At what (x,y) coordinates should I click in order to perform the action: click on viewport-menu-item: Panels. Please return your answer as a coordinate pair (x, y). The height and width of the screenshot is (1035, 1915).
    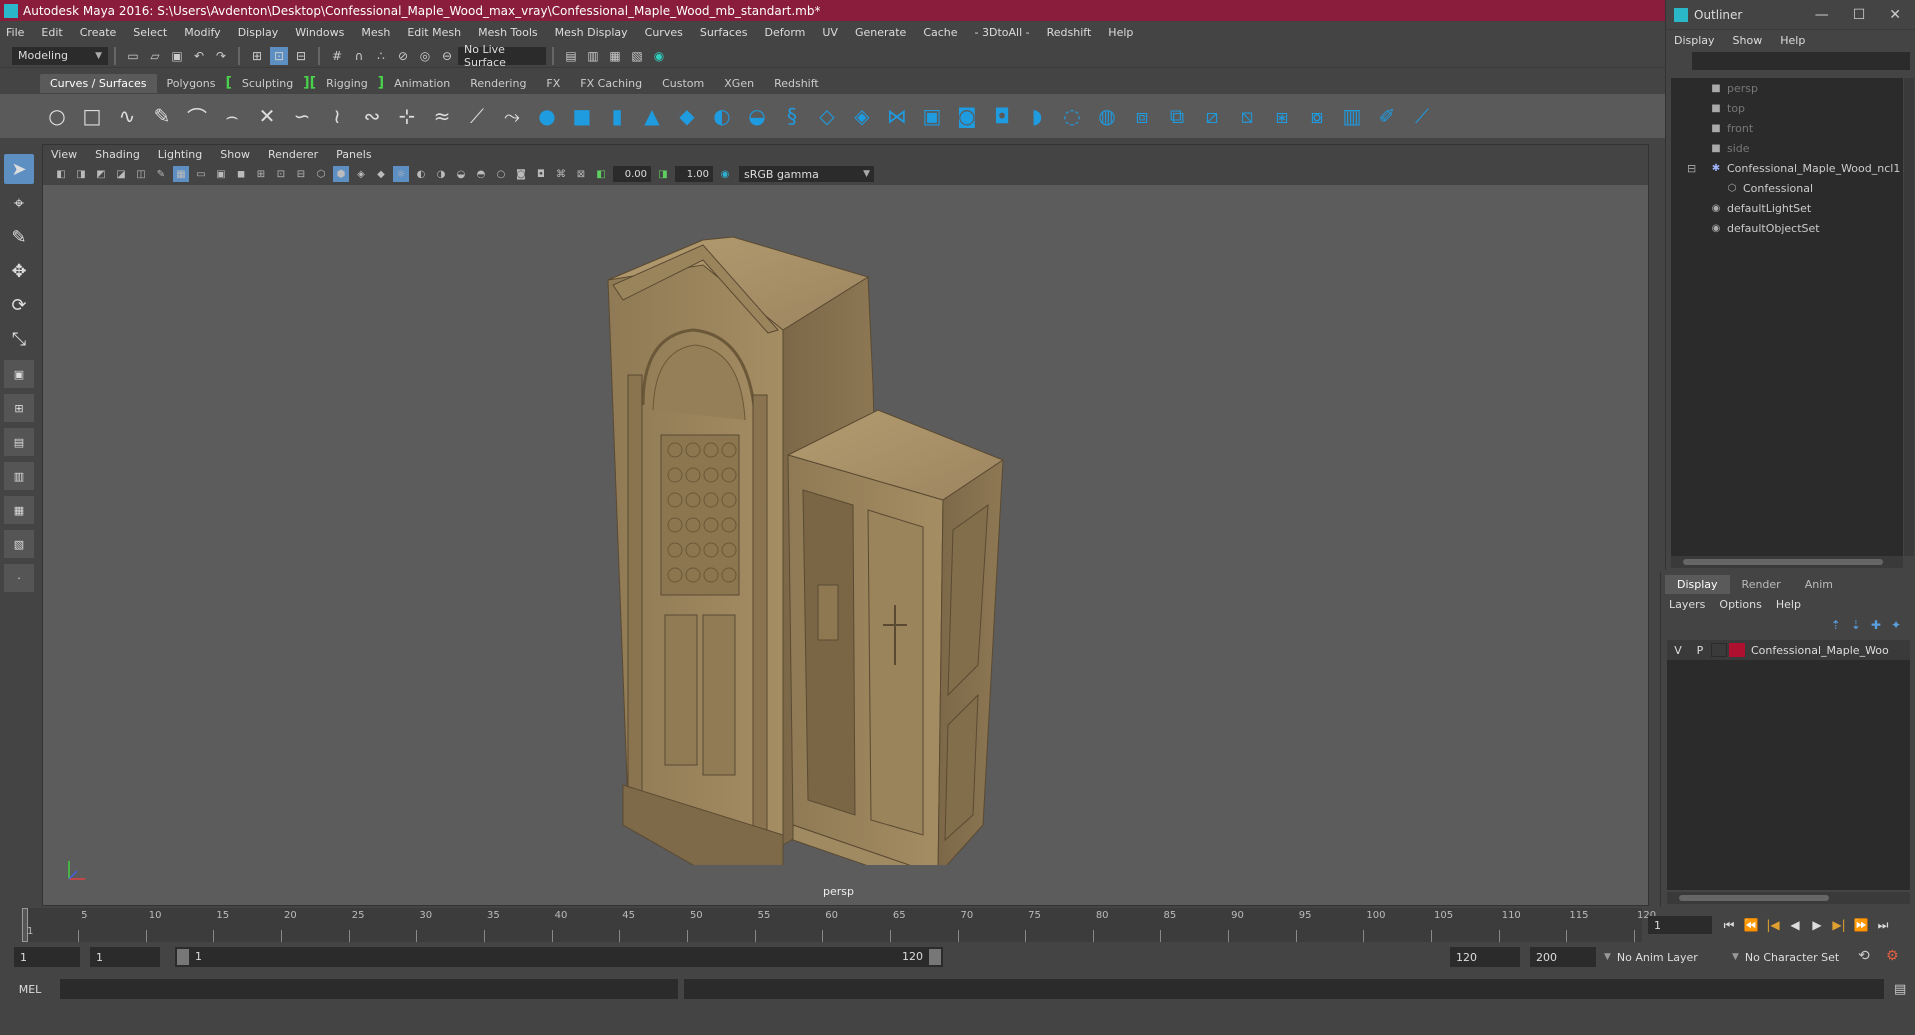
    Looking at the image, I should click on (353, 154).